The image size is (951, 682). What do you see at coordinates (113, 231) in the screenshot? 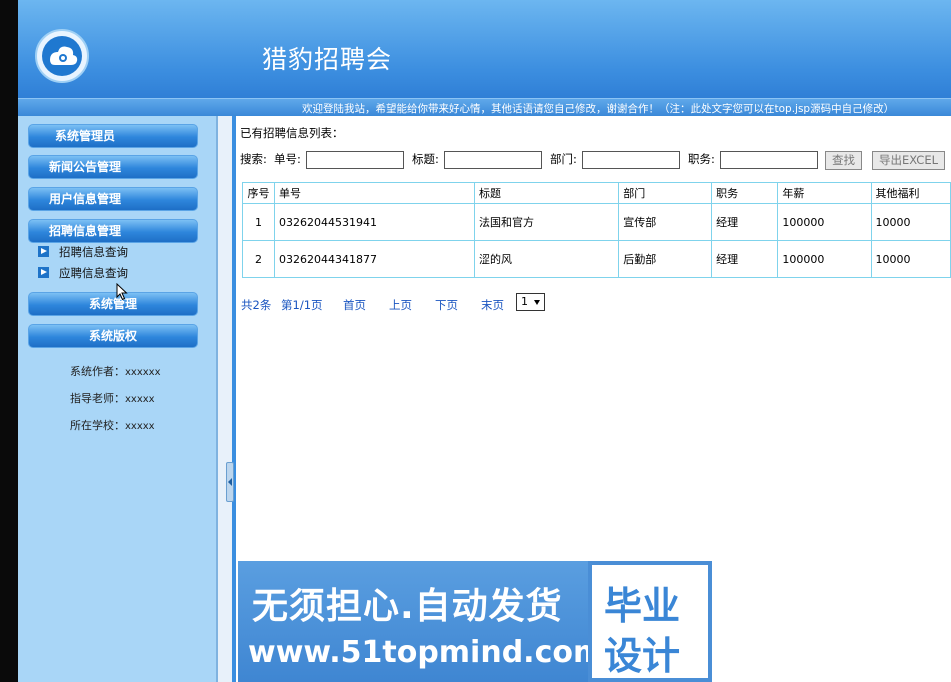
I see `menu-recruit-management: 招聘信息管理` at bounding box center [113, 231].